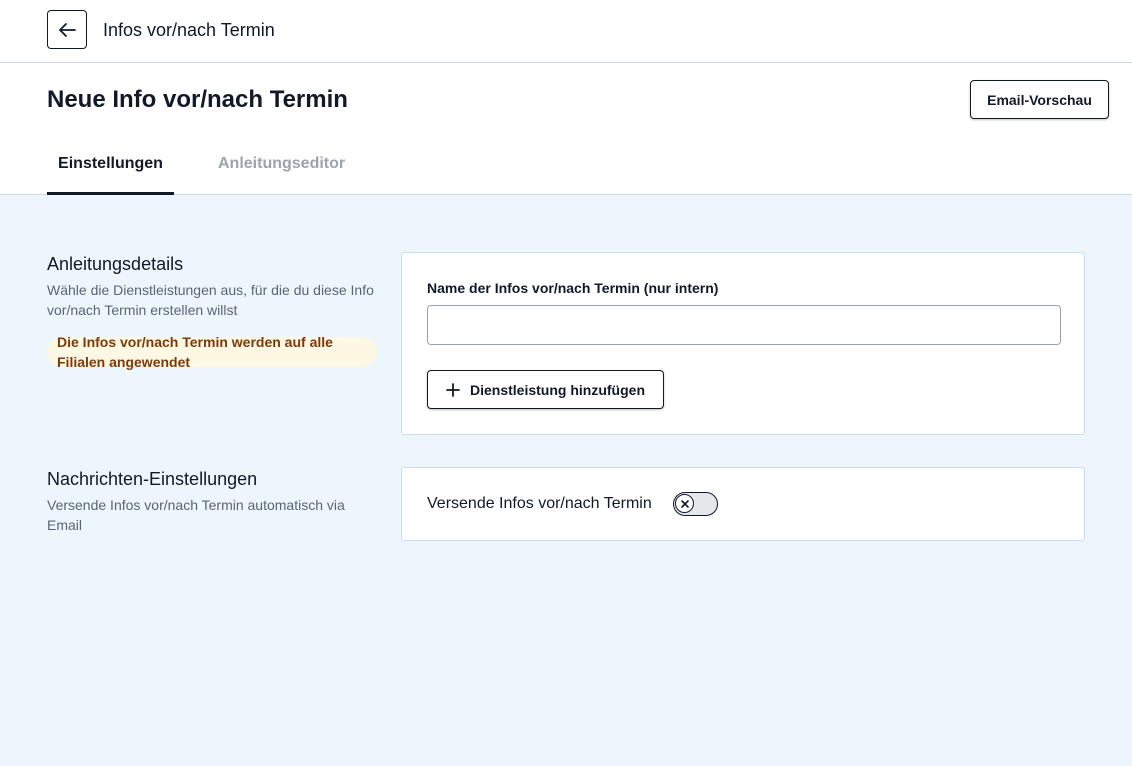 This screenshot has width=1132, height=766. Describe the element at coordinates (115, 264) in the screenshot. I see `details-section-title: Anleitungsdetails` at that location.